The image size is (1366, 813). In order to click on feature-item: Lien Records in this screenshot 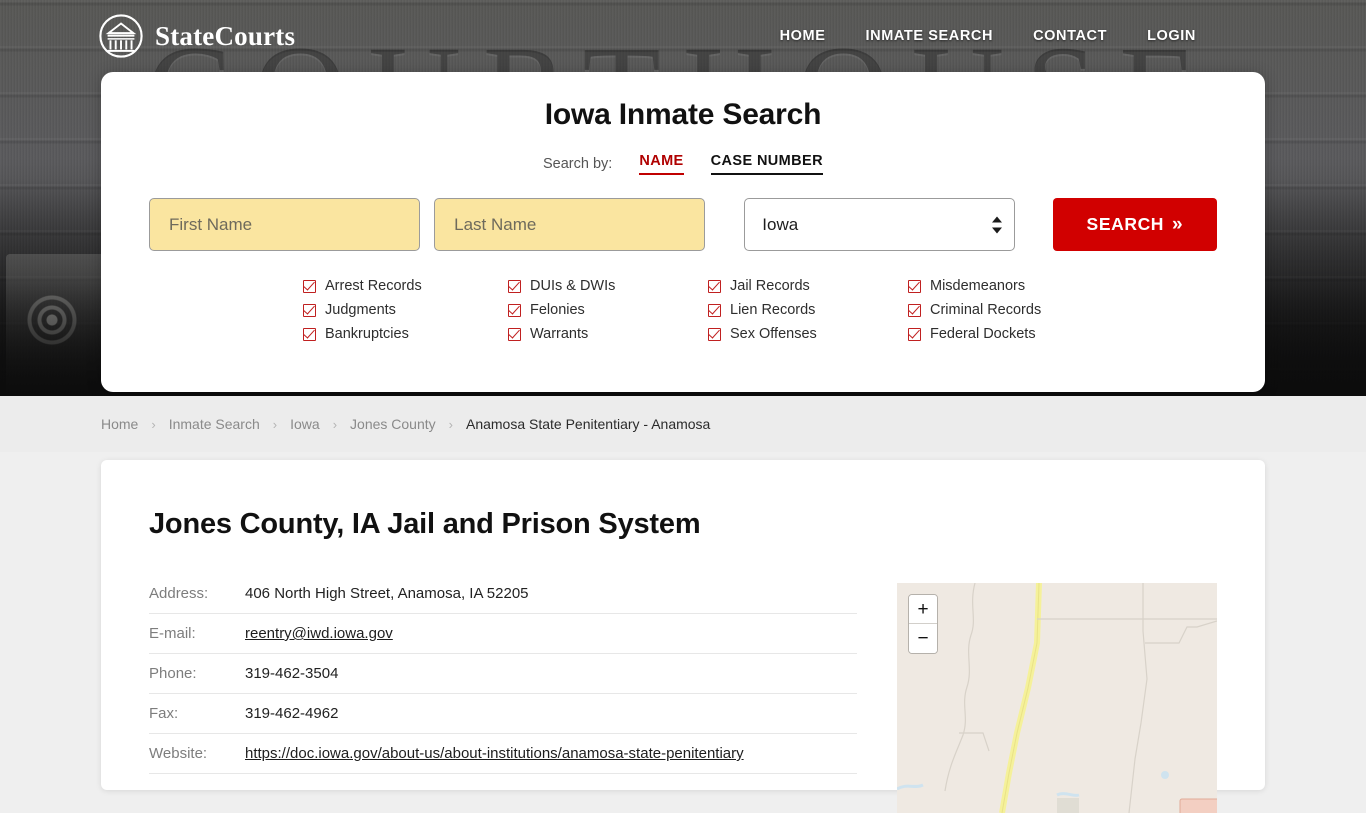, I will do `click(808, 310)`.